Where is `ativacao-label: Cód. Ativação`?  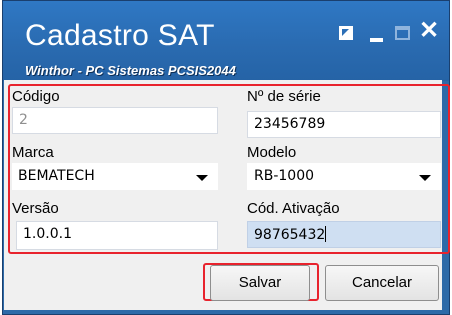 ativacao-label: Cód. Ativação is located at coordinates (293, 208).